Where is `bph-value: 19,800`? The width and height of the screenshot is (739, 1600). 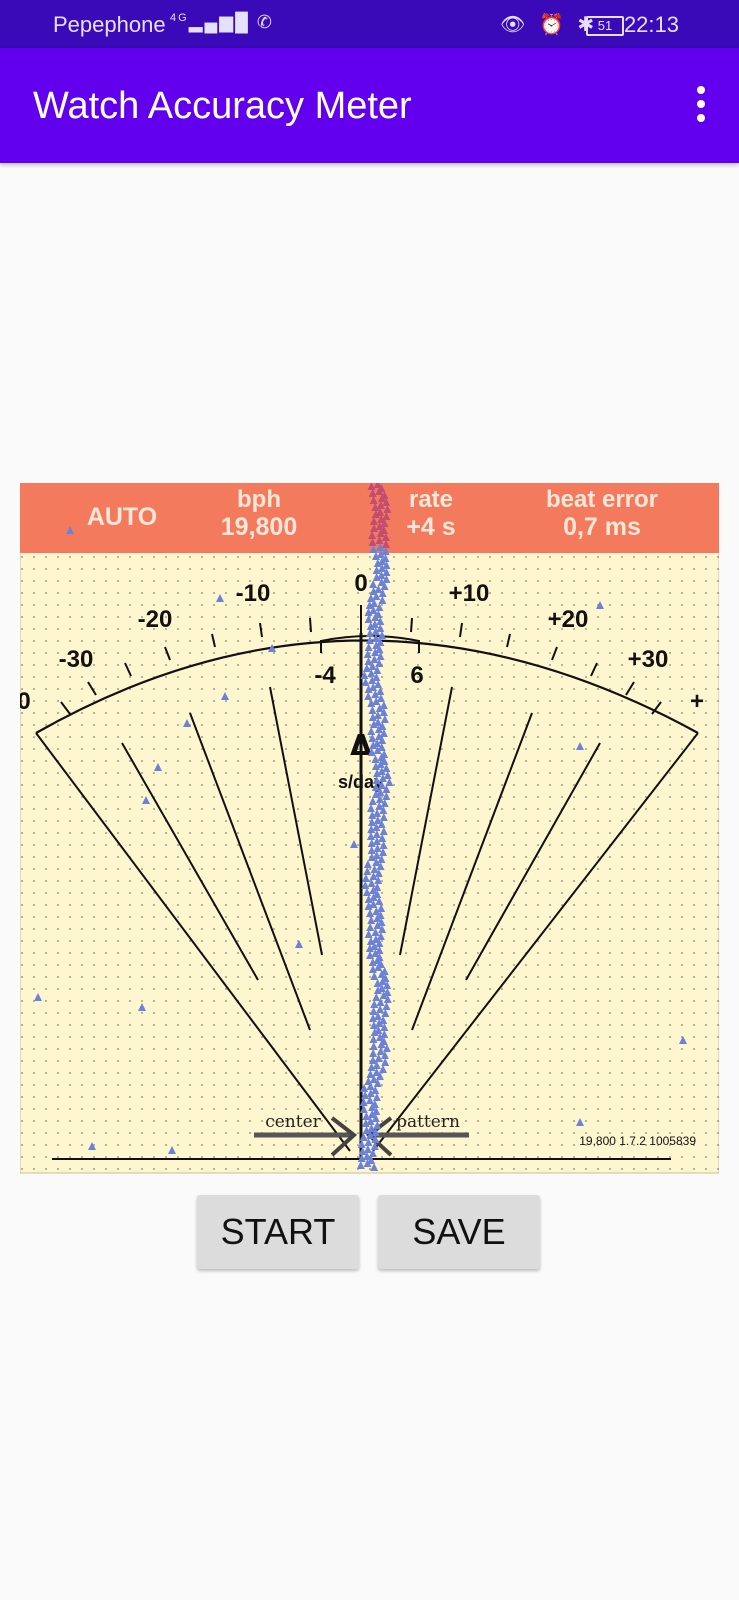
bph-value: 19,800 is located at coordinates (259, 527).